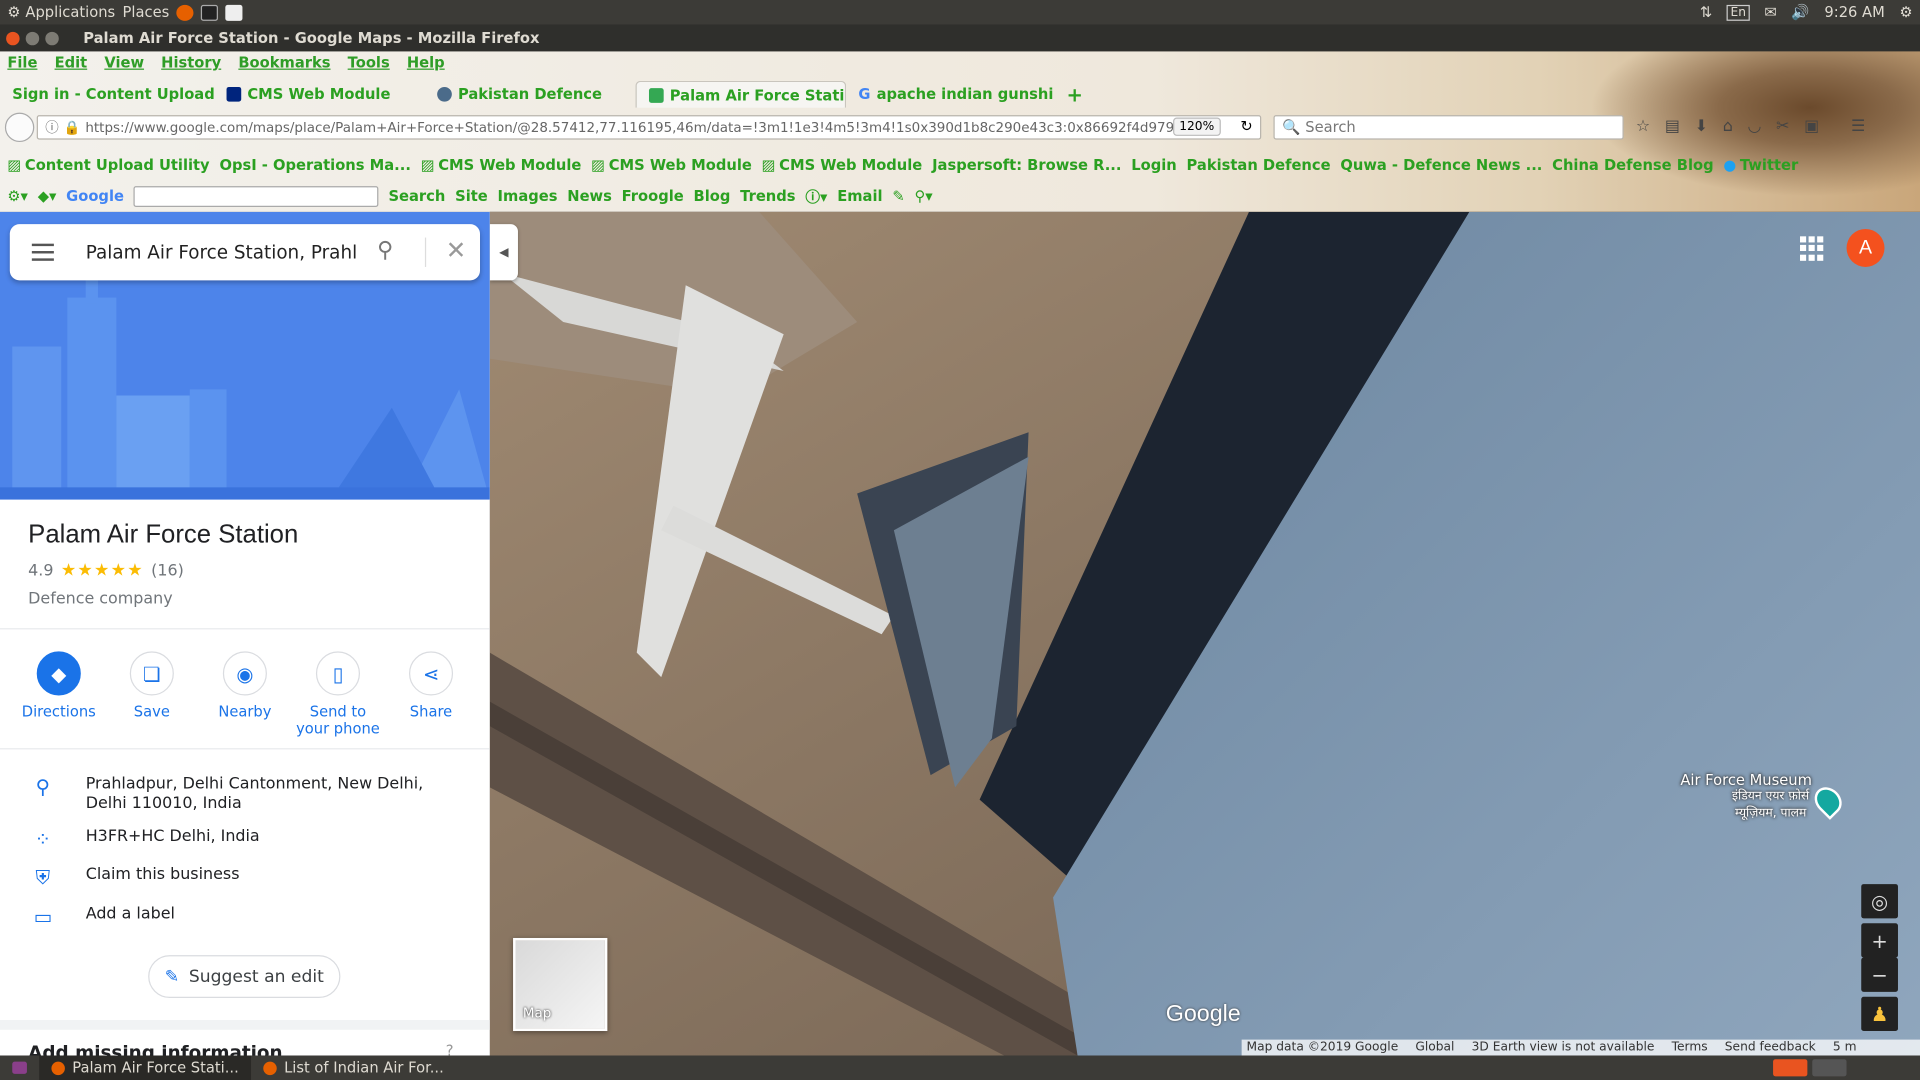 The image size is (1920, 1080). Describe the element at coordinates (42, 252) in the screenshot. I see `menu-icon` at that location.